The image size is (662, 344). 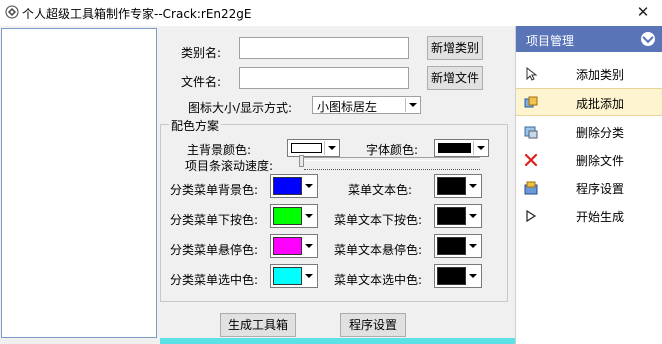 I want to click on scroll-speed-track, so click(x=392, y=159).